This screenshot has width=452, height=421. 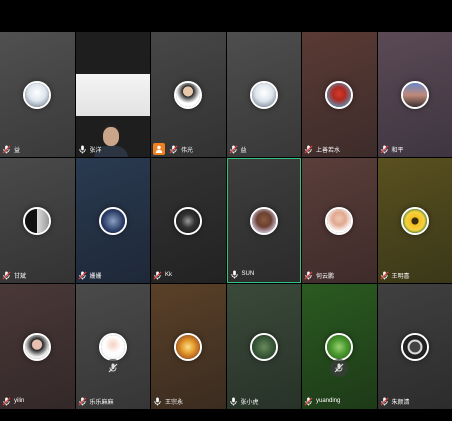 What do you see at coordinates (400, 402) in the screenshot?
I see `participant-name: 朱颜清` at bounding box center [400, 402].